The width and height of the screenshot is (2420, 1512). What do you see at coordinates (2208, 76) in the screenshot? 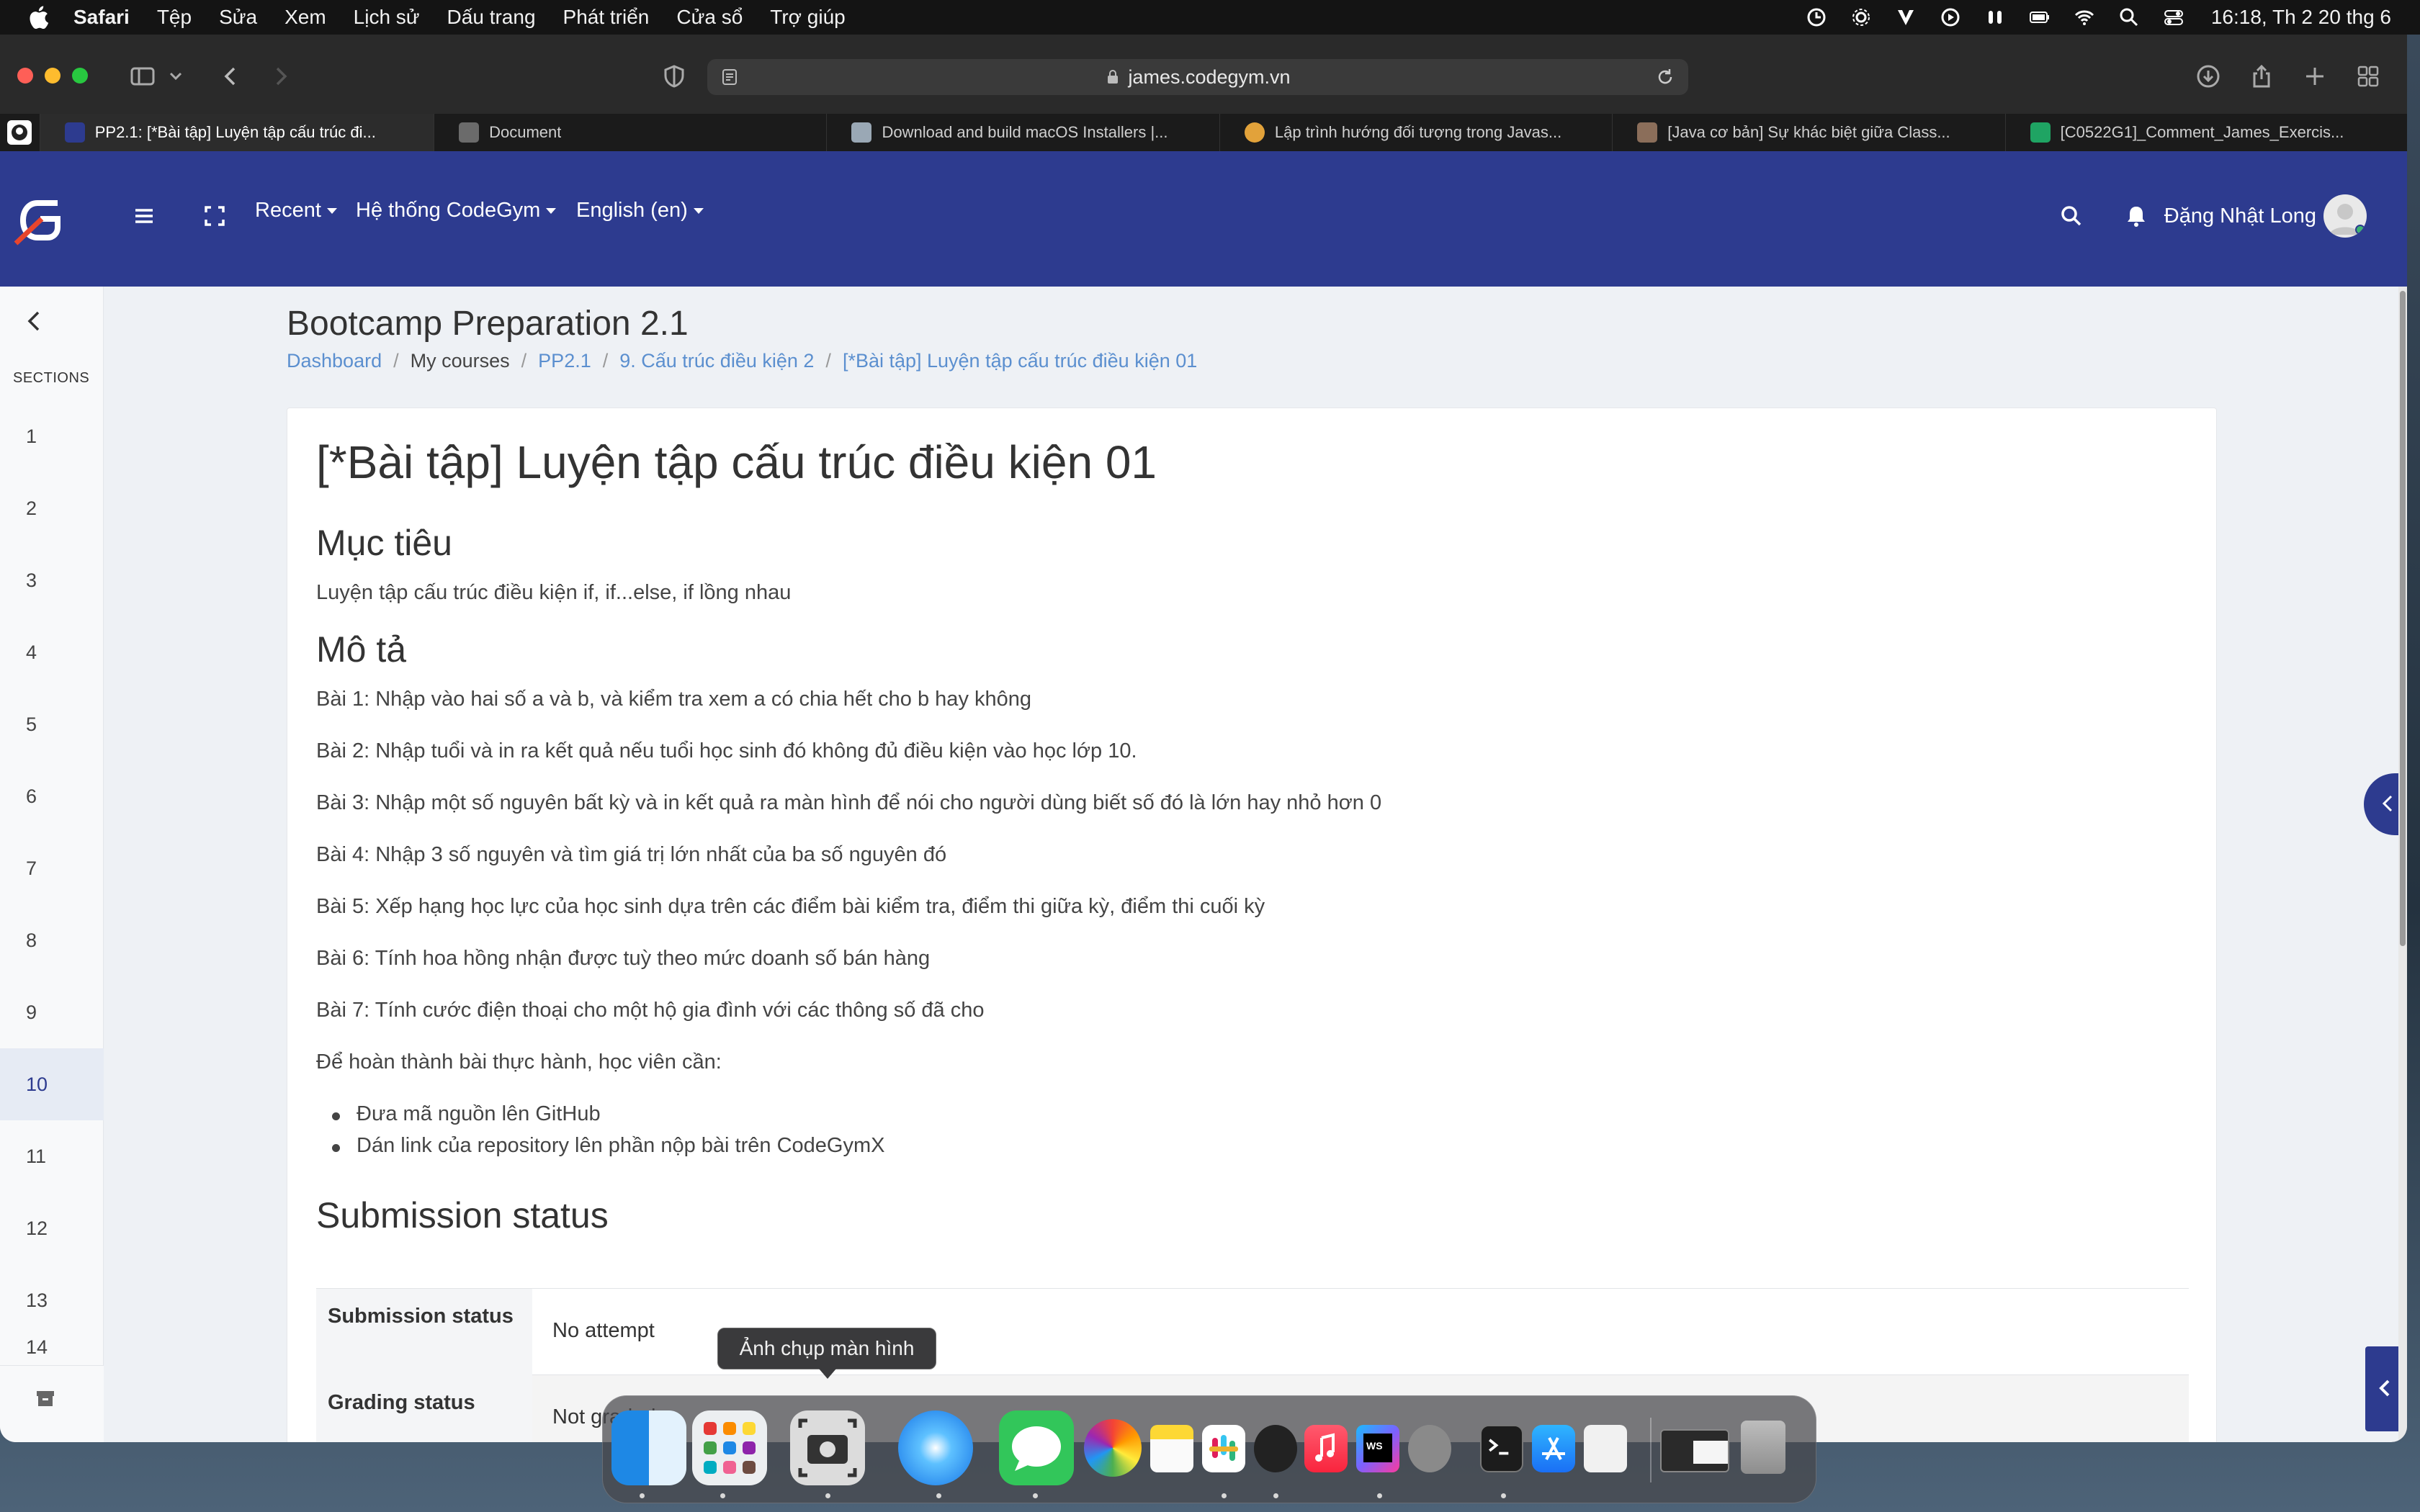
I see `downloads-icon` at bounding box center [2208, 76].